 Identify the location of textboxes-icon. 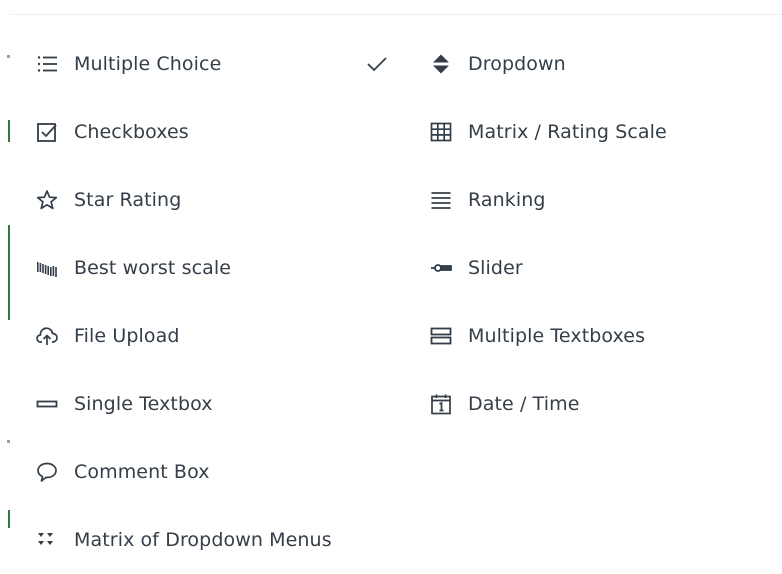
(441, 336).